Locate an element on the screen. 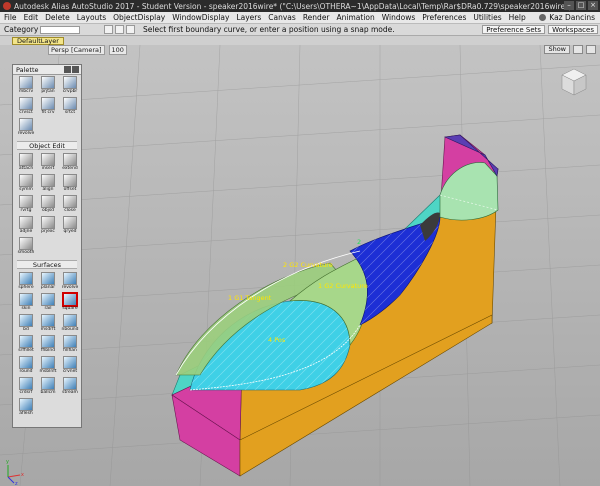 The height and width of the screenshot is (486, 600). tool-rail: rail is located at coordinates (48, 303).